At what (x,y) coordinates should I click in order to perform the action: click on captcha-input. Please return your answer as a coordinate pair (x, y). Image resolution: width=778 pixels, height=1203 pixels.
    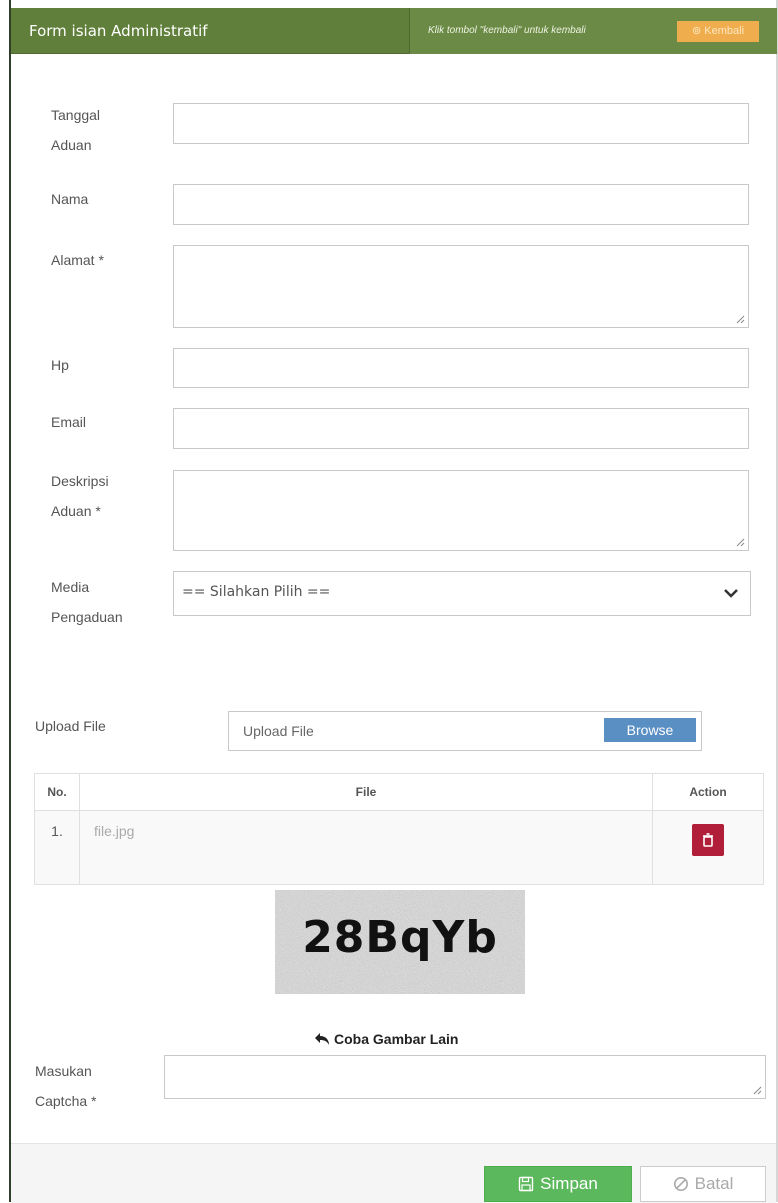
    Looking at the image, I should click on (465, 1077).